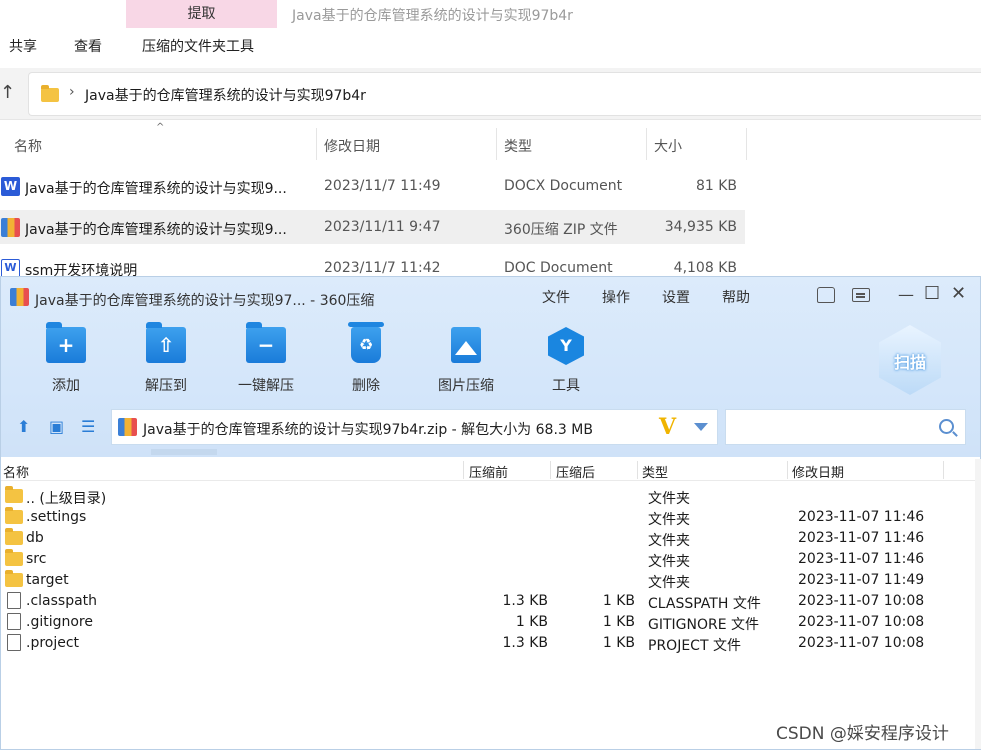 The width and height of the screenshot is (981, 750). I want to click on scan-button: 扫描, so click(910, 360).